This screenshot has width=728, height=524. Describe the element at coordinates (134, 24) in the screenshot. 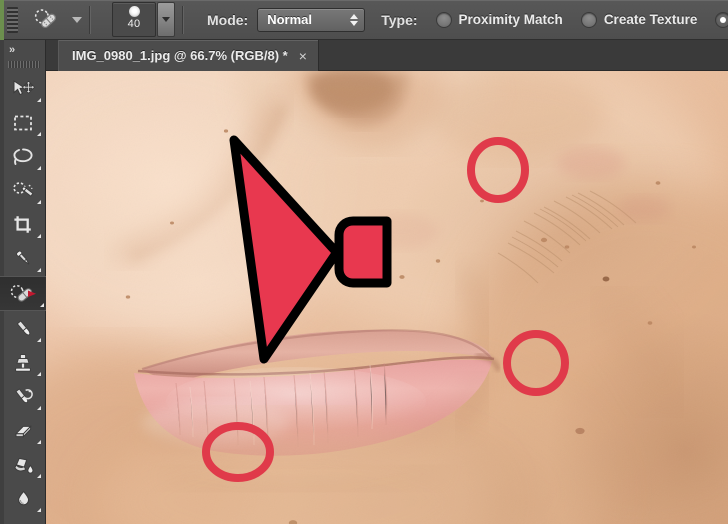

I see `brush-size-value: 40` at that location.